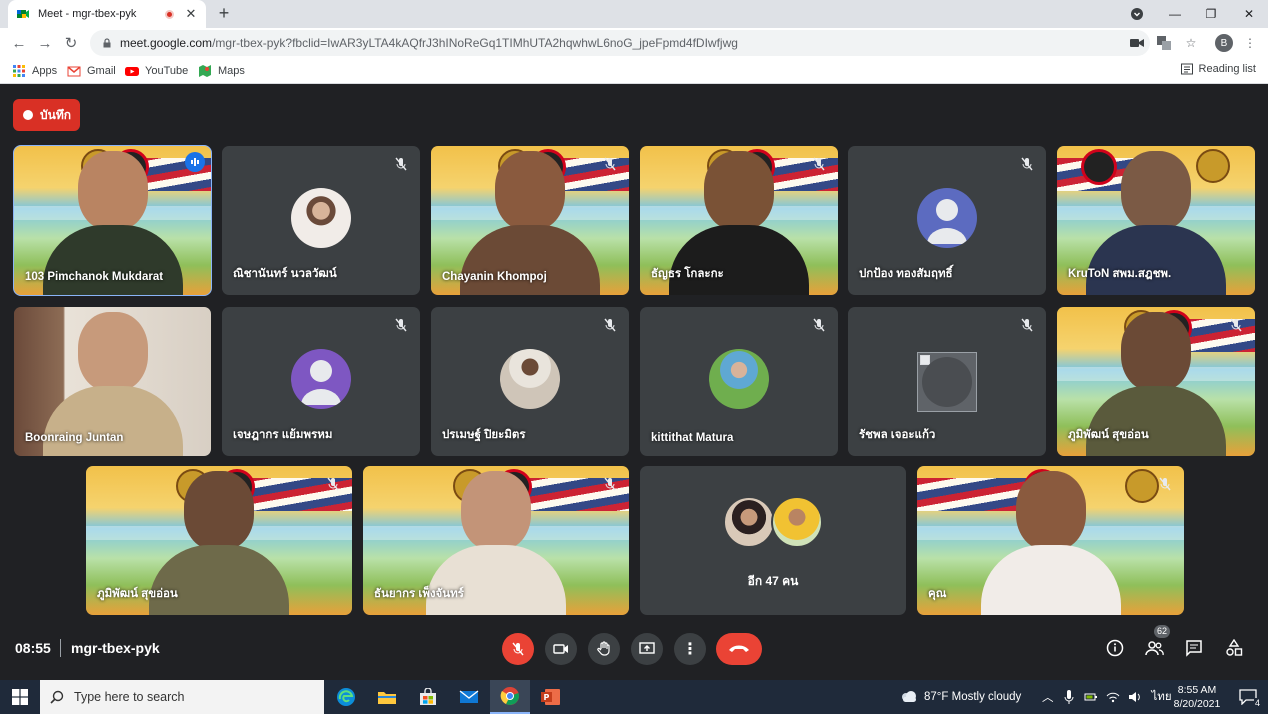 The image size is (1268, 714). What do you see at coordinates (1175, 14) in the screenshot?
I see `minimize-window-icon: —` at bounding box center [1175, 14].